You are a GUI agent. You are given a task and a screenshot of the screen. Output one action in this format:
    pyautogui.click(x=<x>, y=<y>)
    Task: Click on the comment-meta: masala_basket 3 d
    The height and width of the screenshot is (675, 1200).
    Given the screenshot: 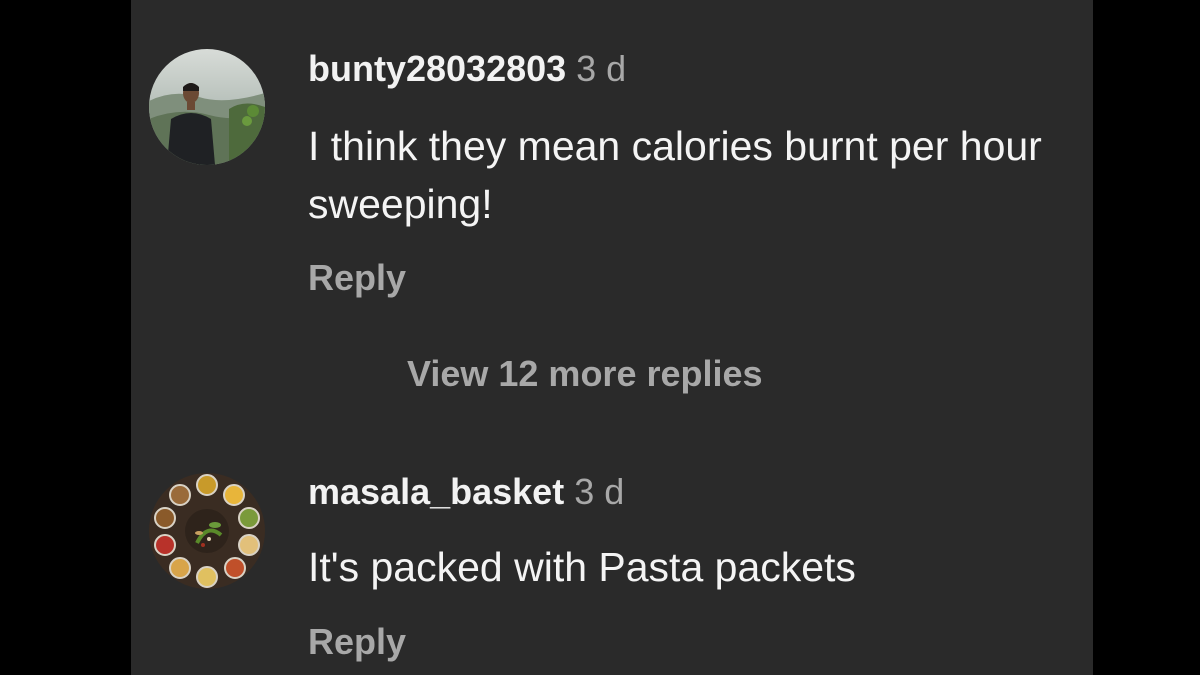 What is the action you would take?
    pyautogui.click(x=466, y=492)
    